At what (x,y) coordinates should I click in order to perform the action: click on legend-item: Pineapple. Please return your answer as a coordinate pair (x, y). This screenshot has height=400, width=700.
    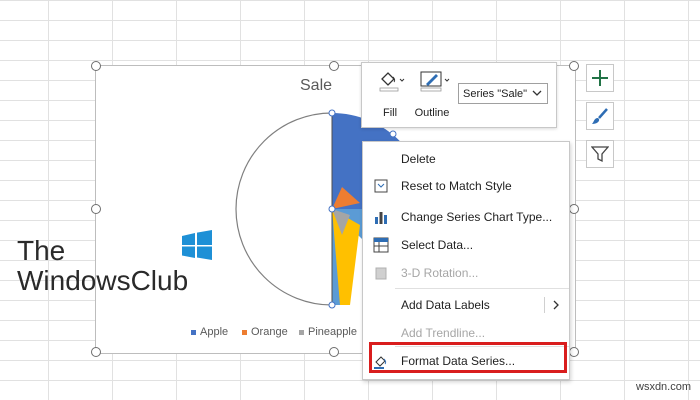
    Looking at the image, I should click on (328, 332).